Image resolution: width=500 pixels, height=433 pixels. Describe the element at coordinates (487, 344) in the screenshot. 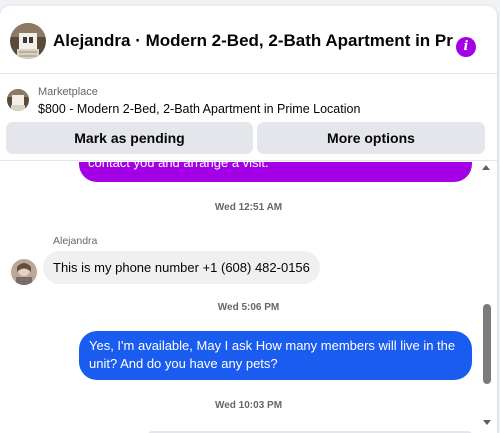

I see `scroll-thumb` at that location.